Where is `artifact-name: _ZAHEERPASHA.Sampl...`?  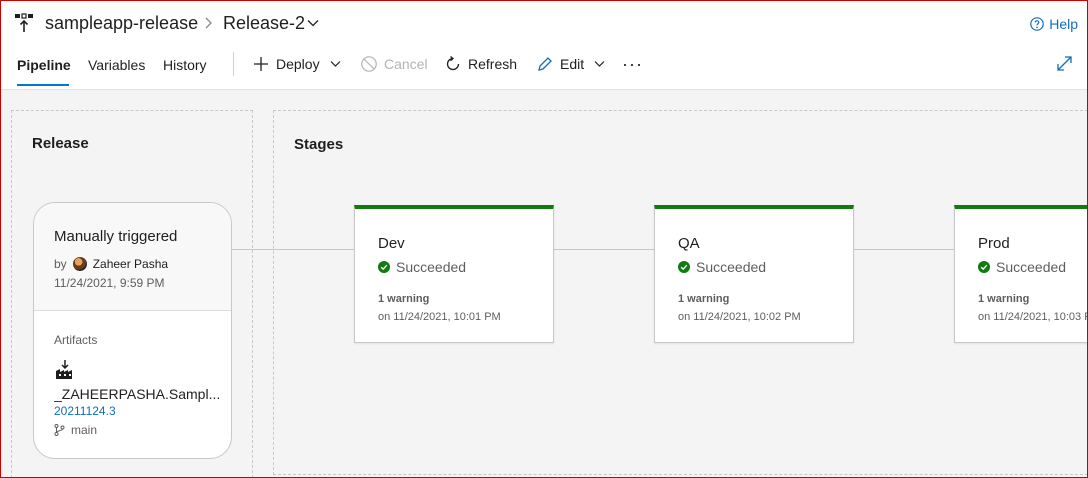 artifact-name: _ZAHEERPASHA.Sampl... is located at coordinates (139, 394).